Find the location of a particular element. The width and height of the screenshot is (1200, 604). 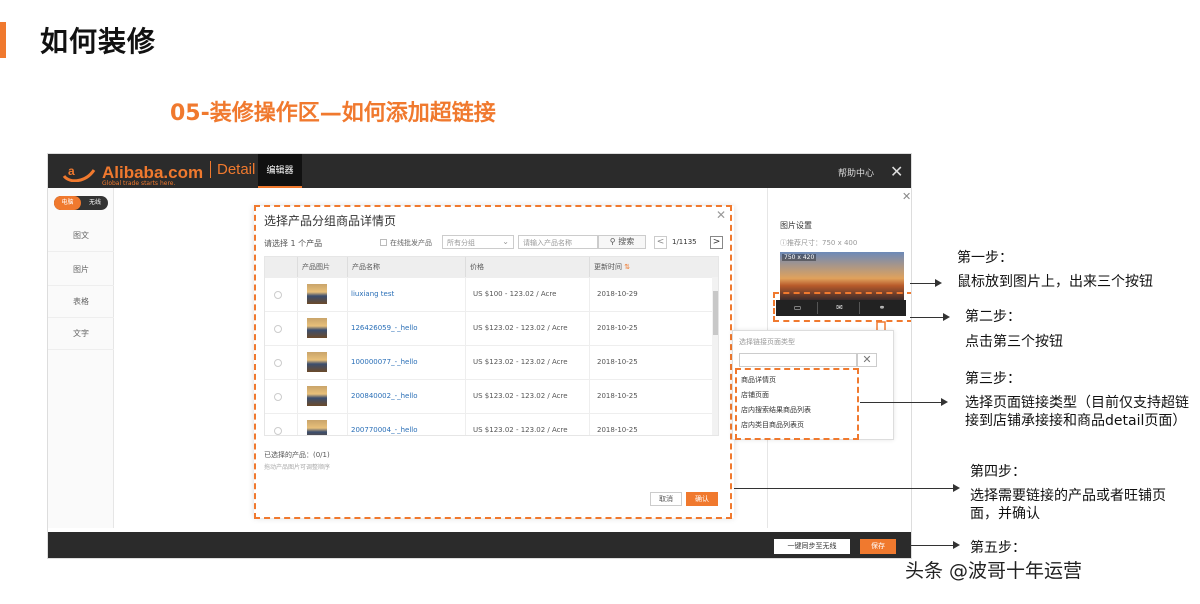

action-bar-highlight-dashed is located at coordinates (842, 307).